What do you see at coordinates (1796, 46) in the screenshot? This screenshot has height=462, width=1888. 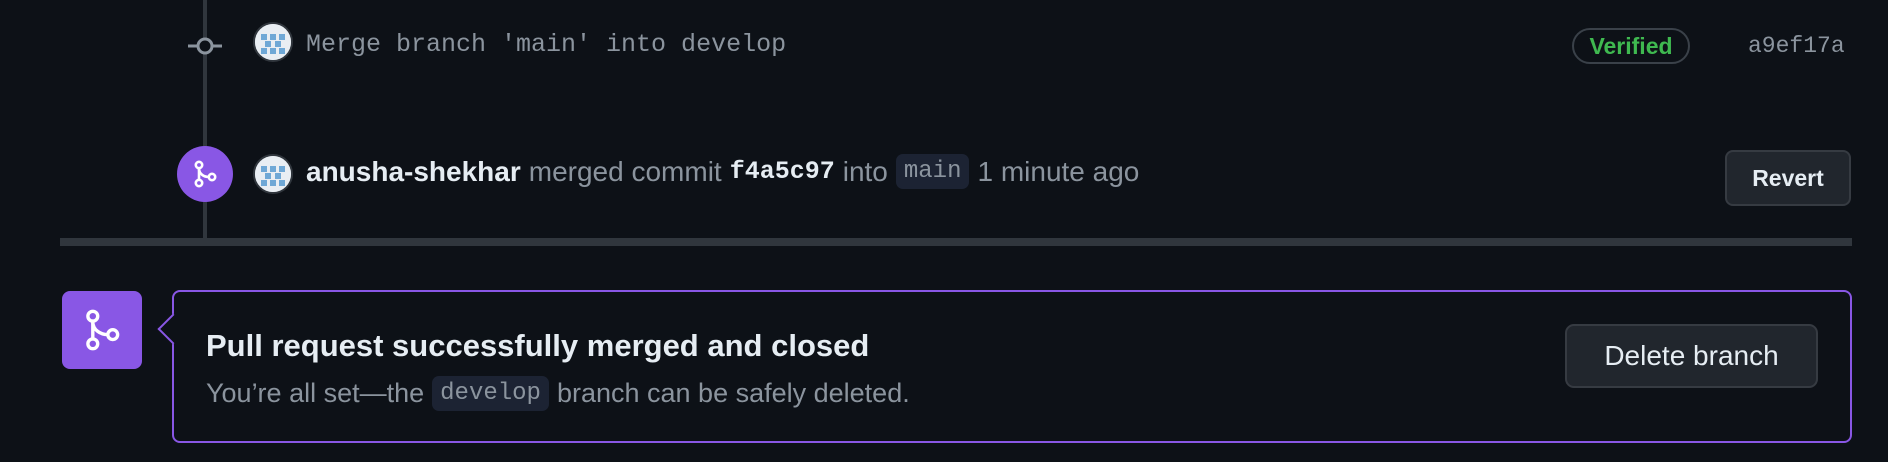 I see `commit-sha-link: a9ef17a` at bounding box center [1796, 46].